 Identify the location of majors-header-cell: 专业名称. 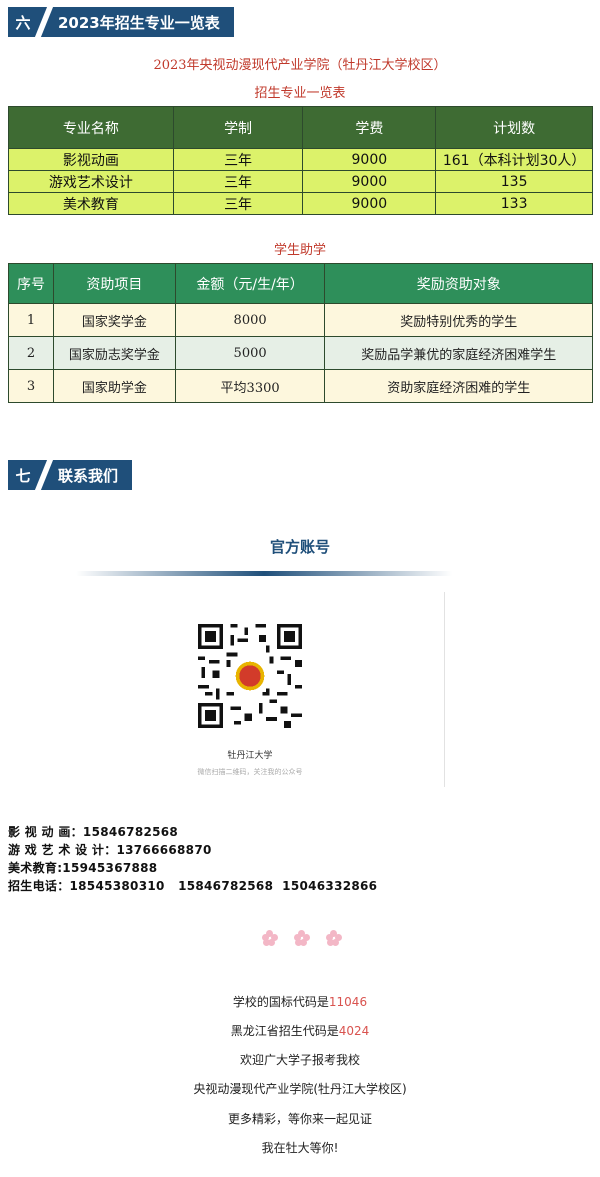
(91, 127).